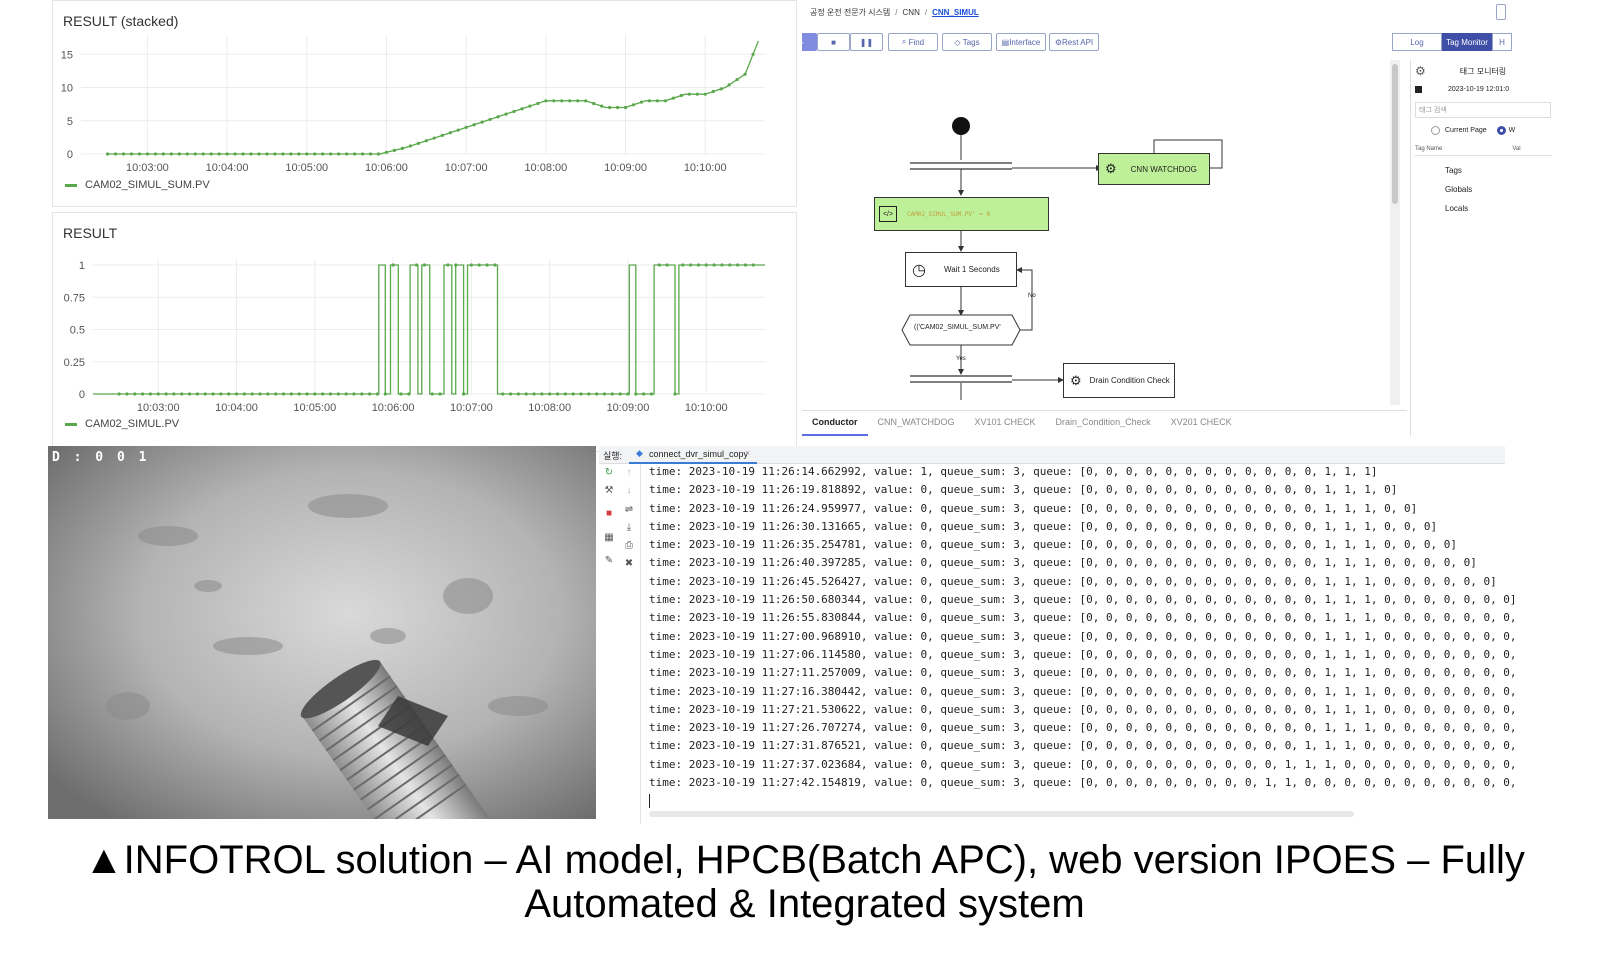 Image resolution: width=1609 pixels, height=980 pixels. I want to click on console-hscrollbar, so click(1001, 814).